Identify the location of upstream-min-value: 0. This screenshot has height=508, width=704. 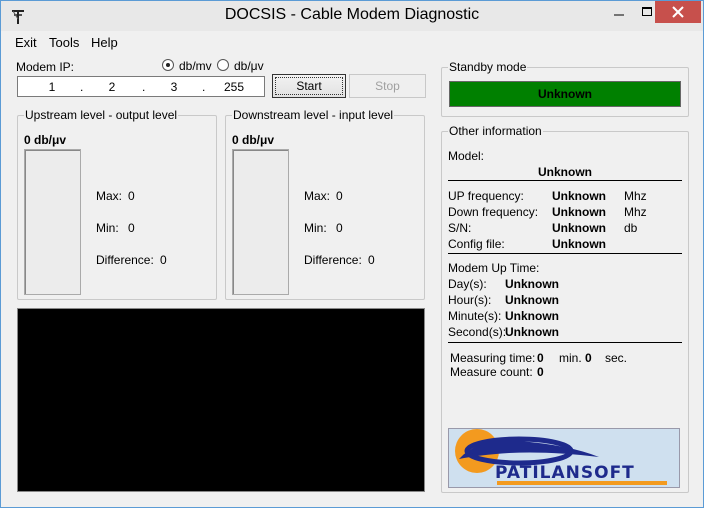
(131, 228).